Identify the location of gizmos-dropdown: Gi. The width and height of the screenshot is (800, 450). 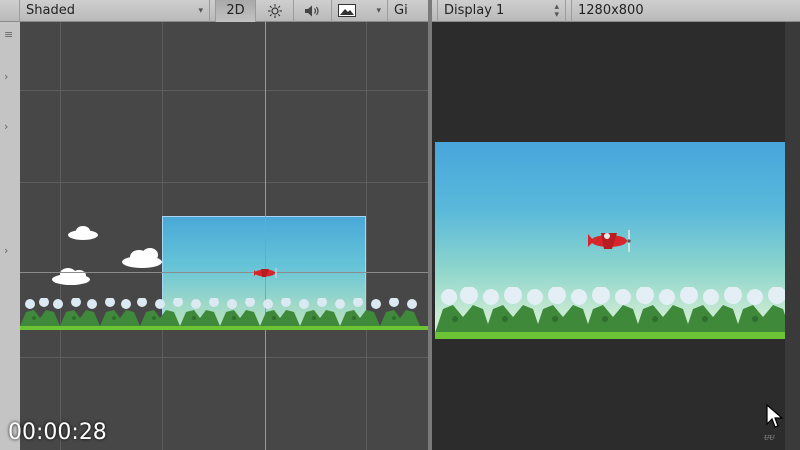
(404, 11).